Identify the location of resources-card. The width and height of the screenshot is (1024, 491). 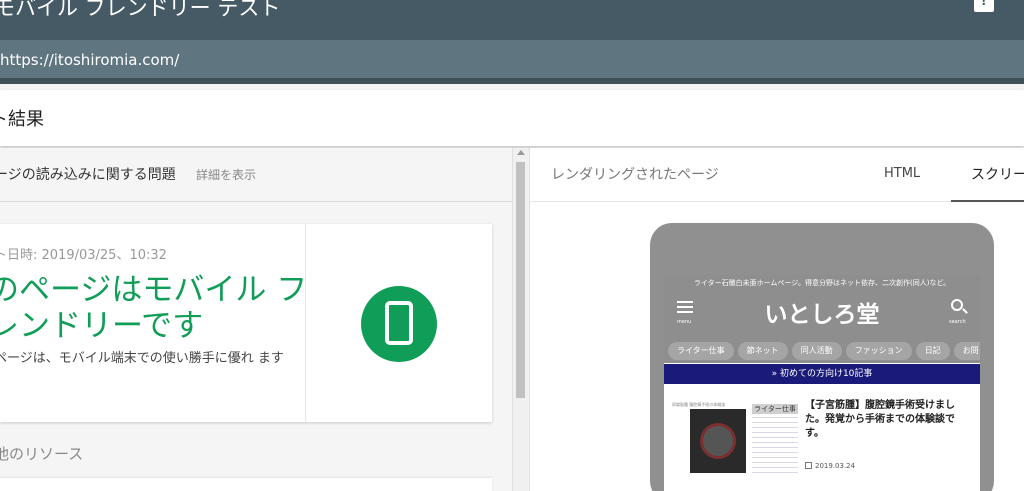
(246, 484).